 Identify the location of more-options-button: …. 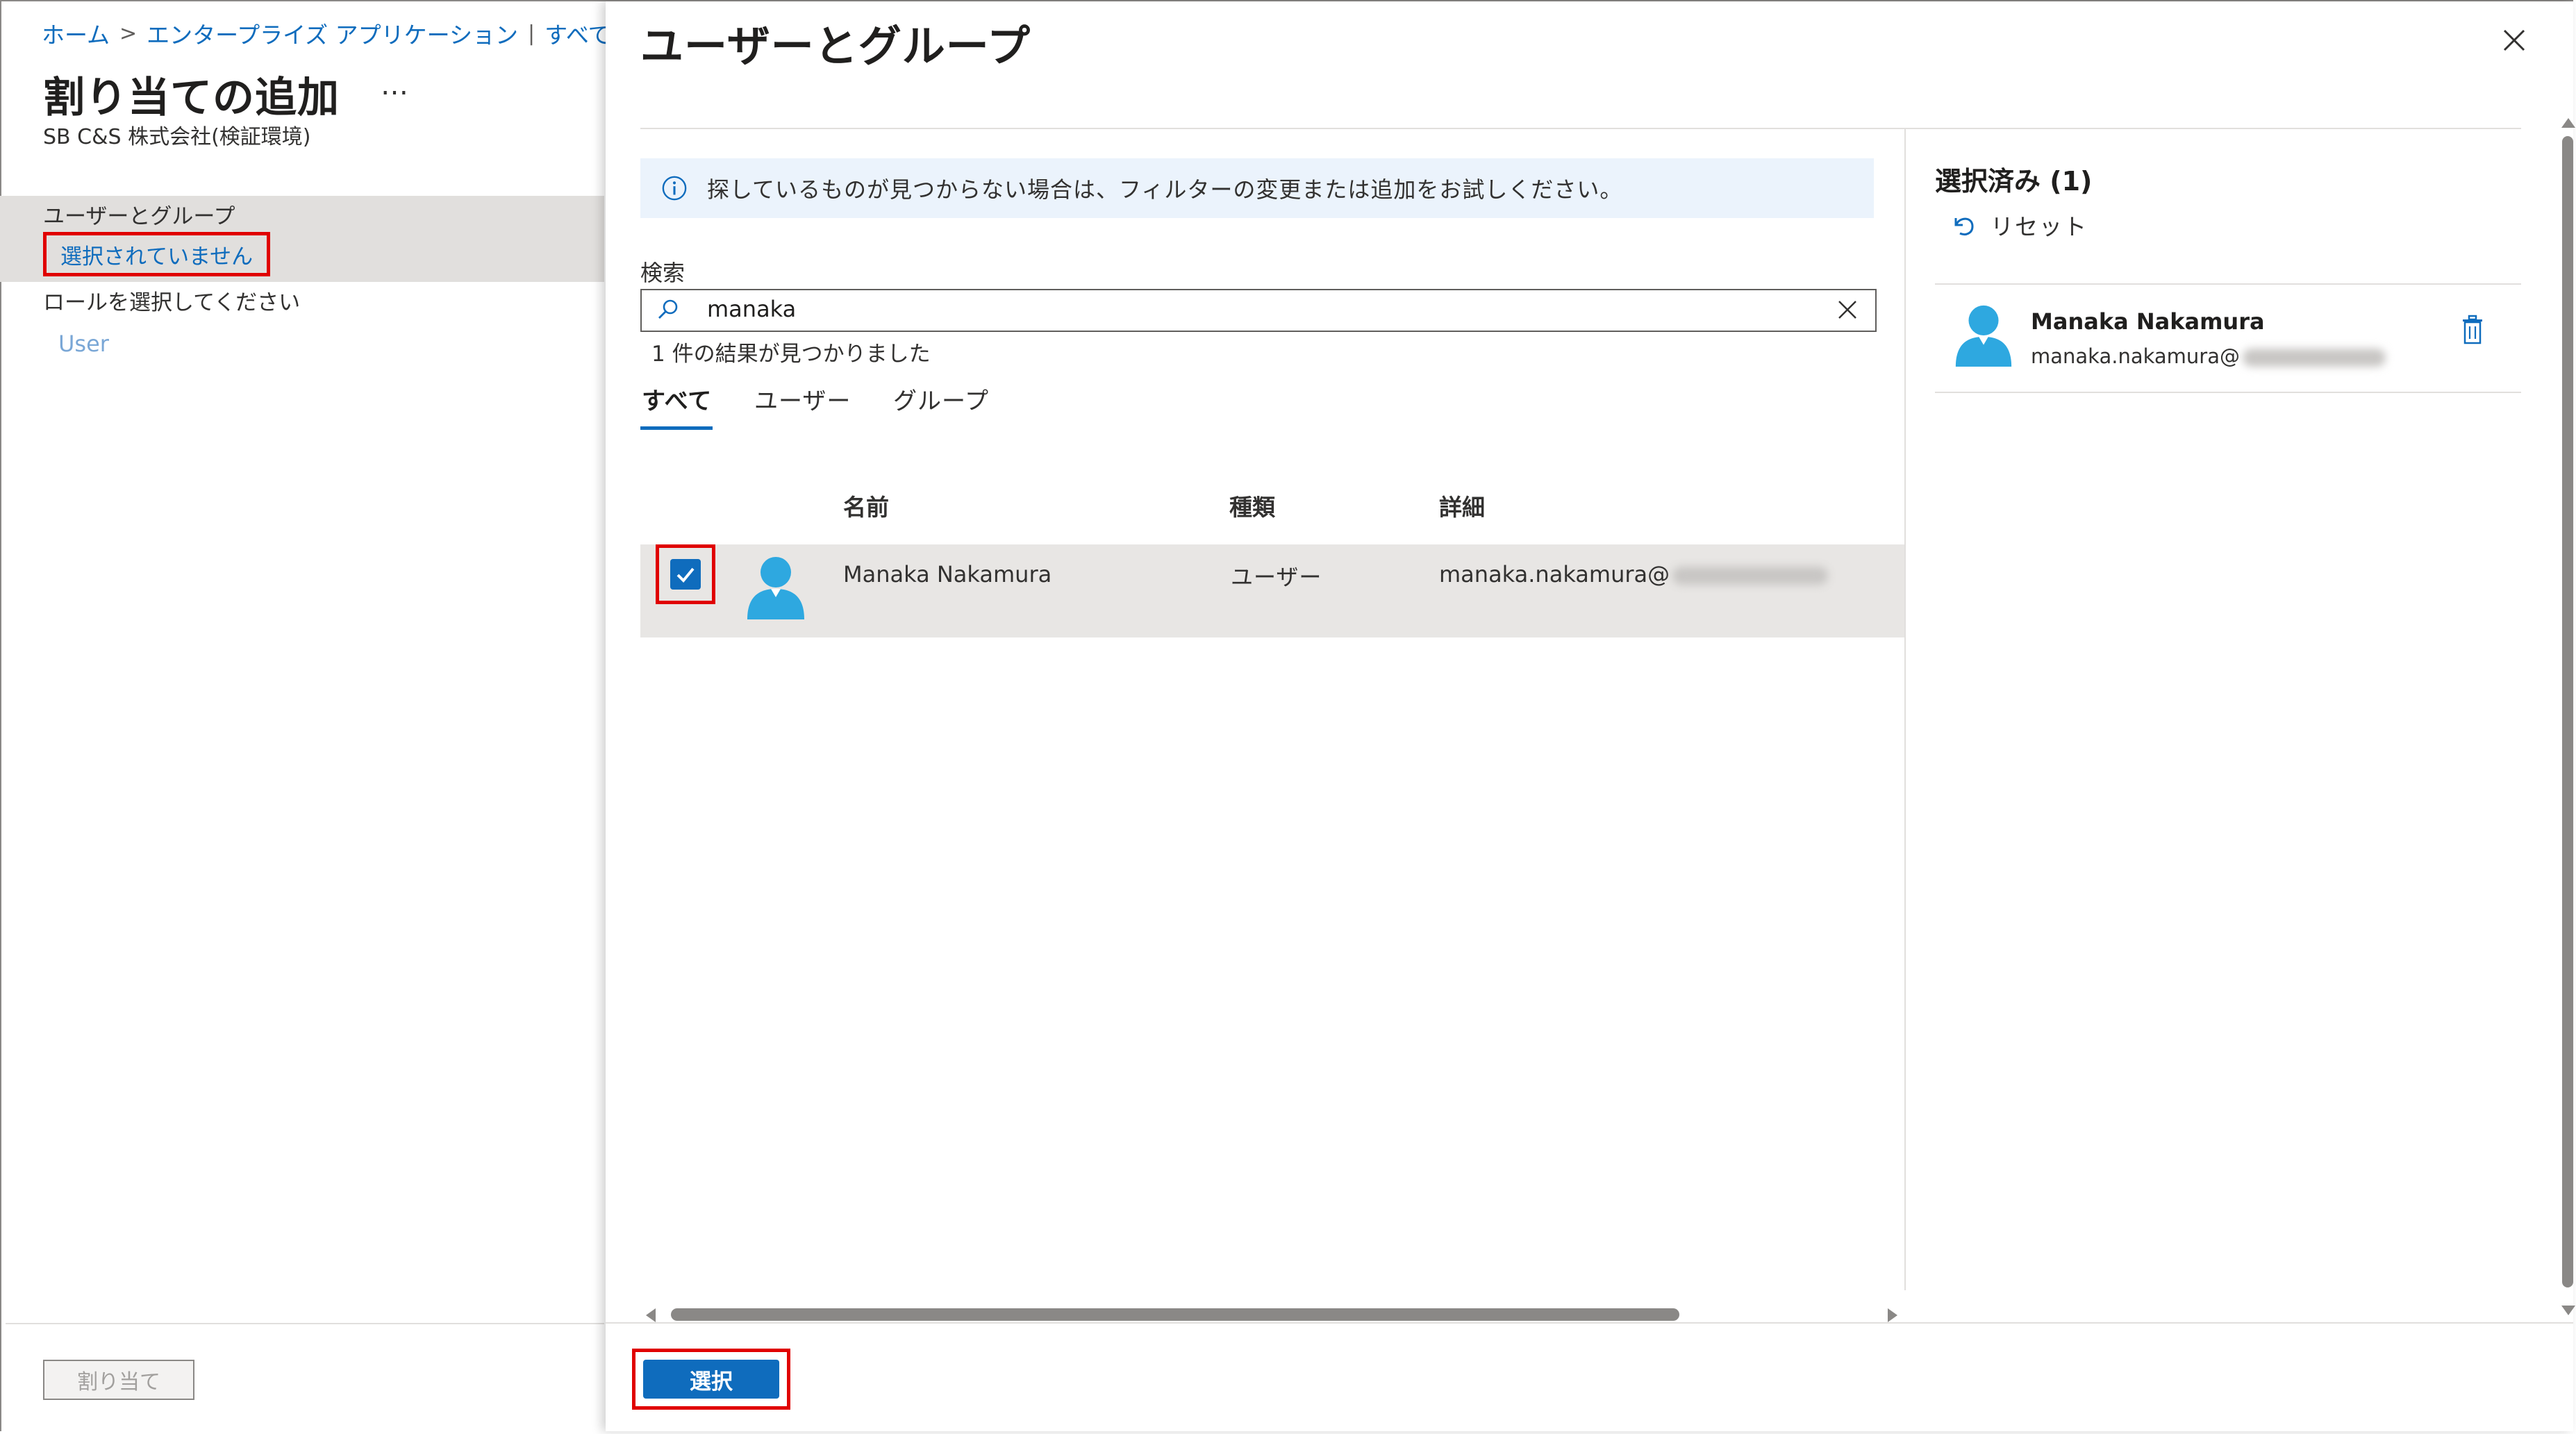
(395, 85).